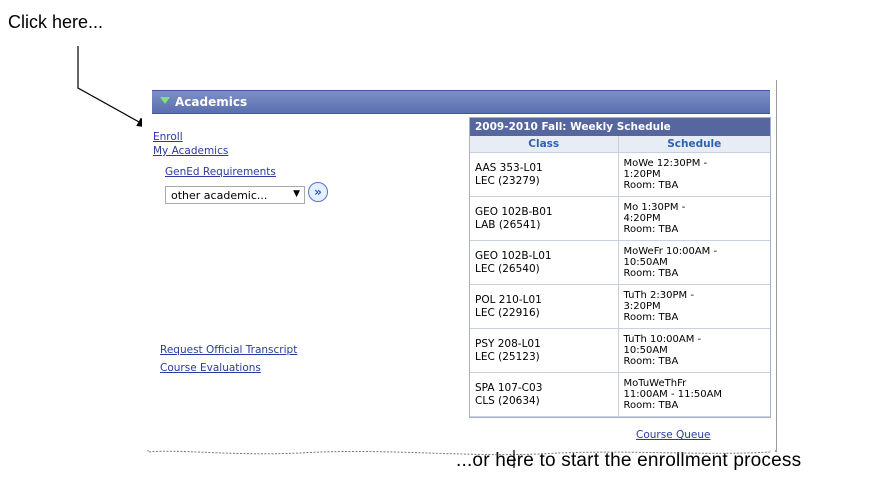 The width and height of the screenshot is (885, 500). Describe the element at coordinates (642, 306) in the screenshot. I see `schedule-time-end: 3:20PM` at that location.